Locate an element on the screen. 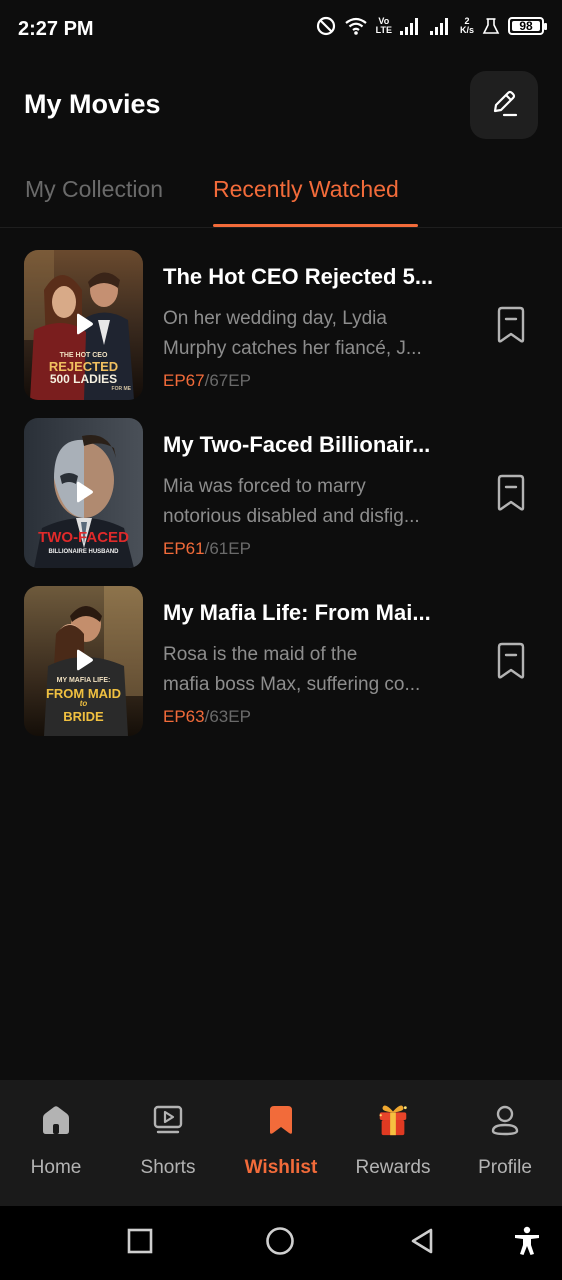 Image resolution: width=562 pixels, height=1280 pixels. episode-current: EP63 is located at coordinates (184, 716).